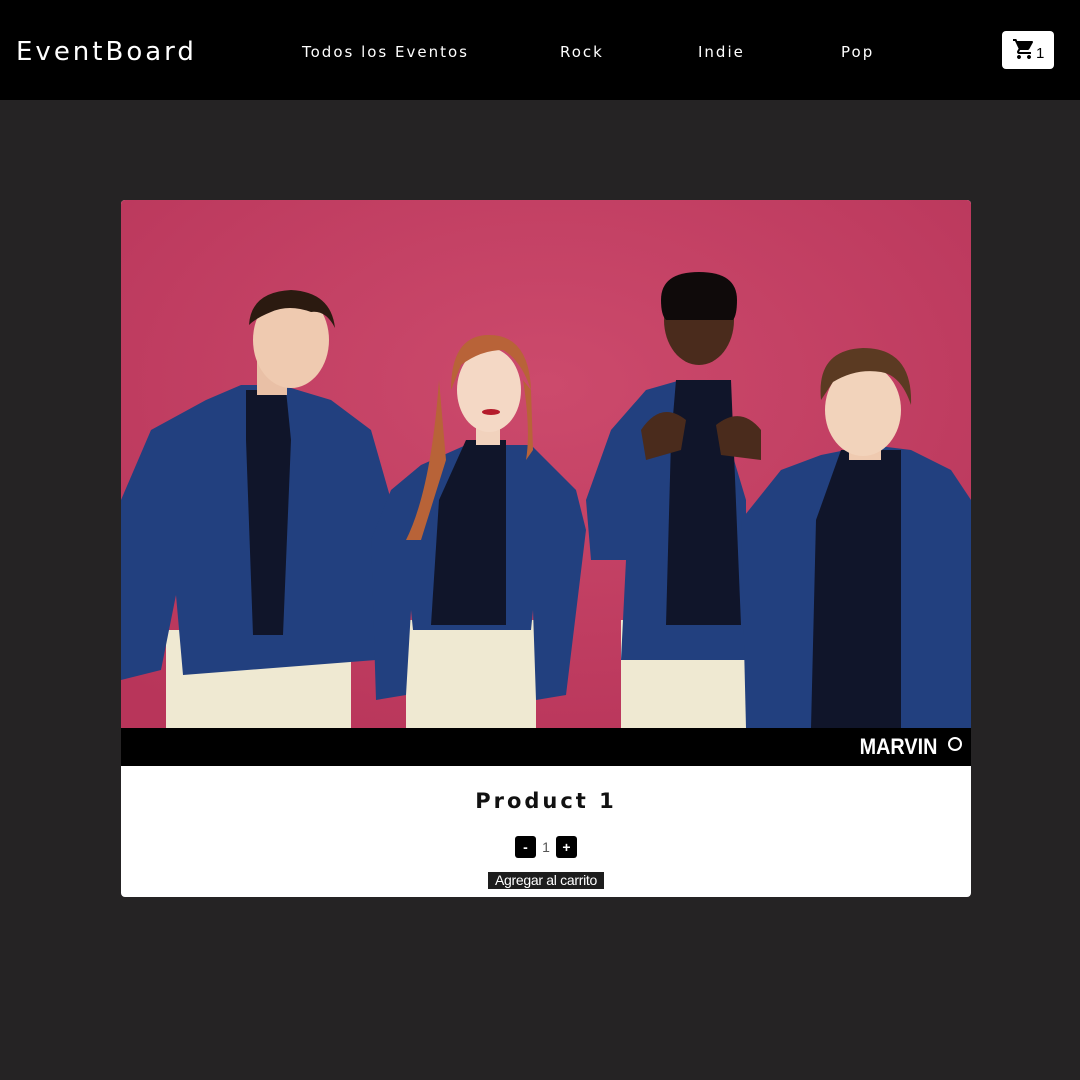 This screenshot has height=1080, width=1080. Describe the element at coordinates (582, 52) in the screenshot. I see `nav-link-rock: Rock` at that location.